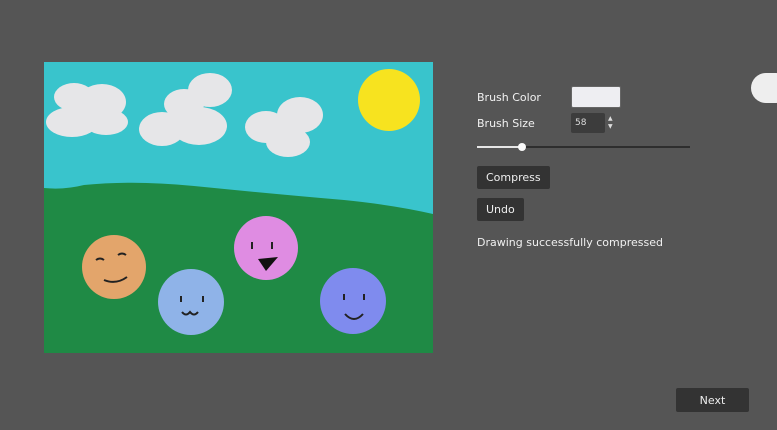 The image size is (777, 430). What do you see at coordinates (610, 127) in the screenshot?
I see `spin-down-icon: ▼` at bounding box center [610, 127].